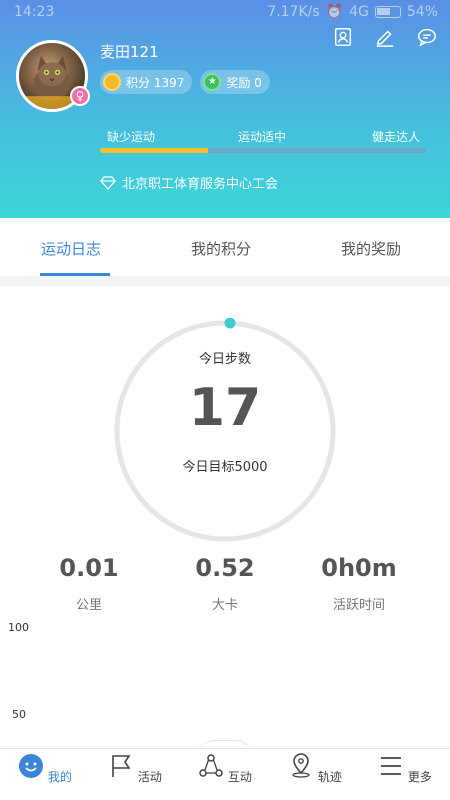 Image resolution: width=450 pixels, height=800 pixels. What do you see at coordinates (301, 765) in the screenshot?
I see `location-pin-icon` at bounding box center [301, 765].